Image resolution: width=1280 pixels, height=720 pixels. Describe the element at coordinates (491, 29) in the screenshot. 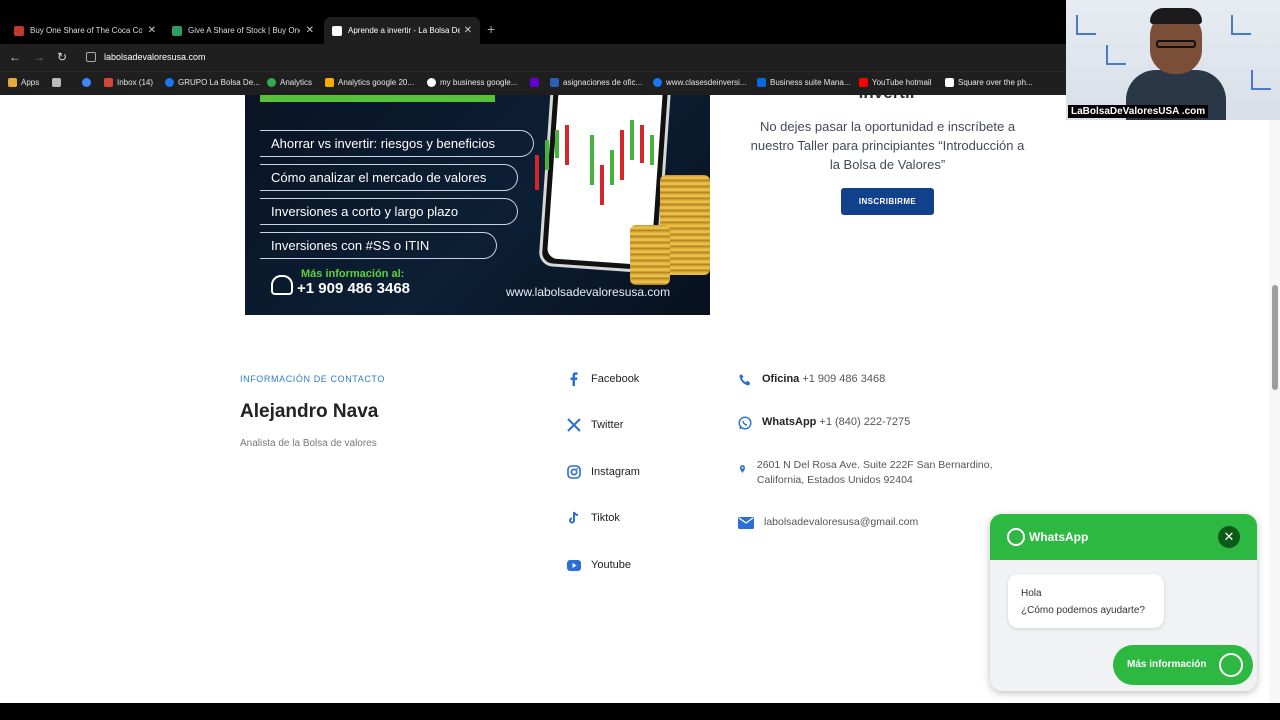

I see `new-tab-icon: +` at that location.